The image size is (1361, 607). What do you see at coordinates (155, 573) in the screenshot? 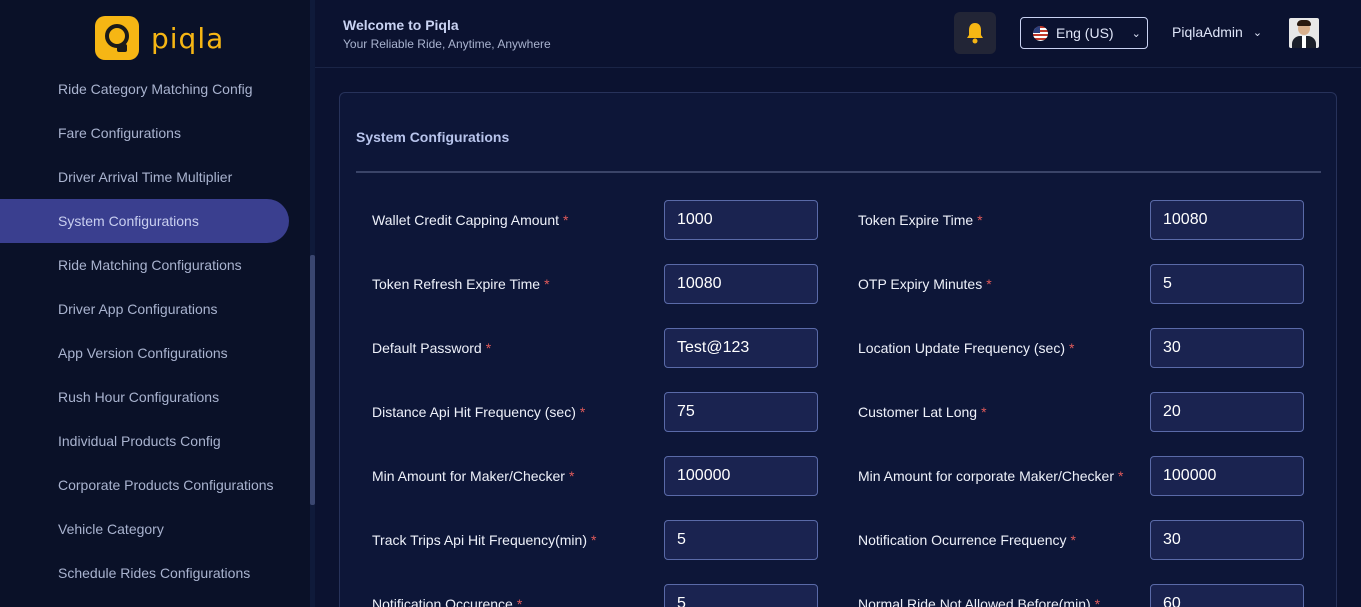
I see `sidebar-item-schedule-rides-configurations: Schedule Rides Configurations` at bounding box center [155, 573].